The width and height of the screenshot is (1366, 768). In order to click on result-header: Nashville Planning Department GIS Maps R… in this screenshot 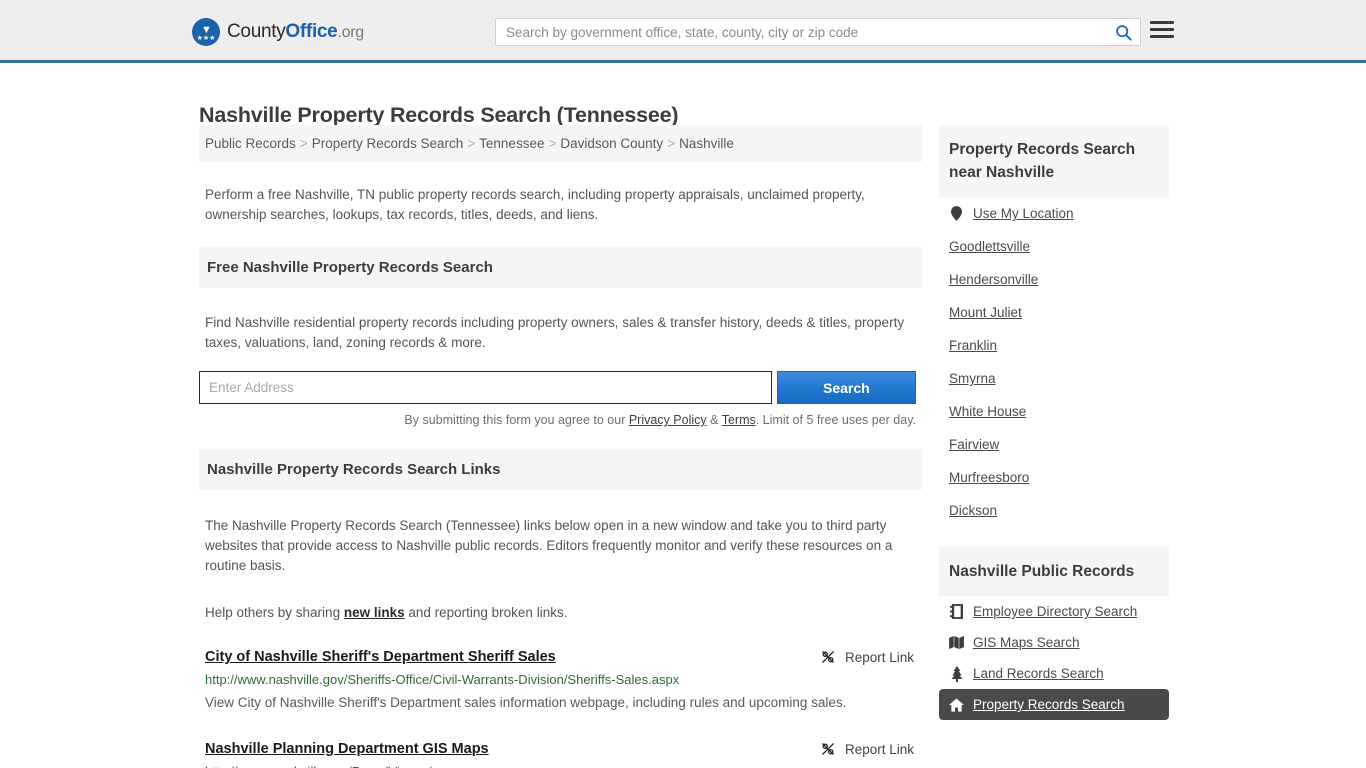, I will do `click(560, 749)`.